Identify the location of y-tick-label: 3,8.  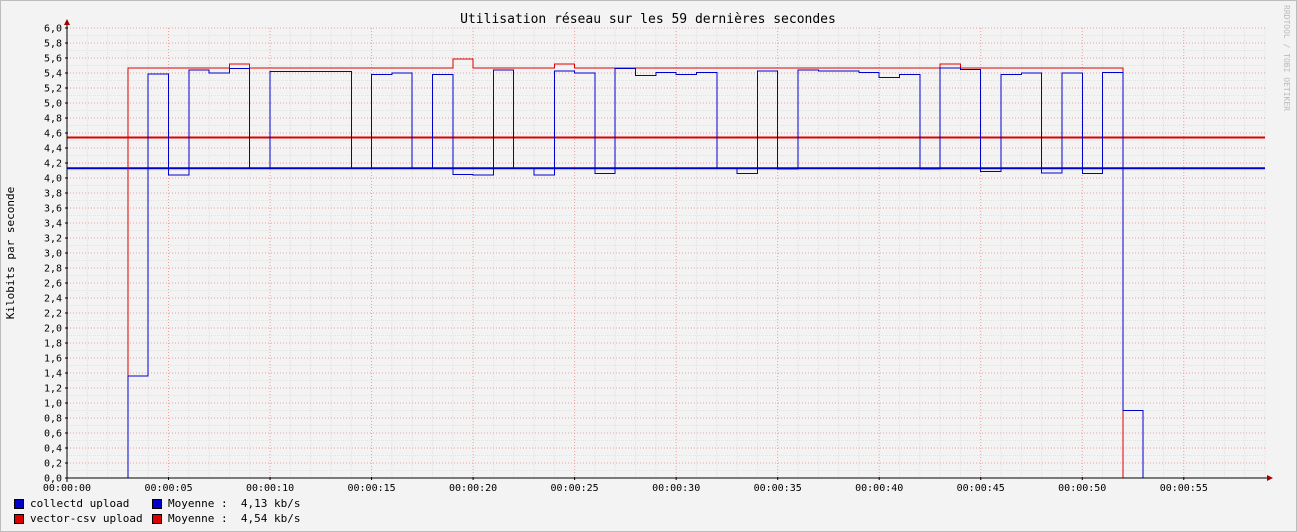
(53, 194).